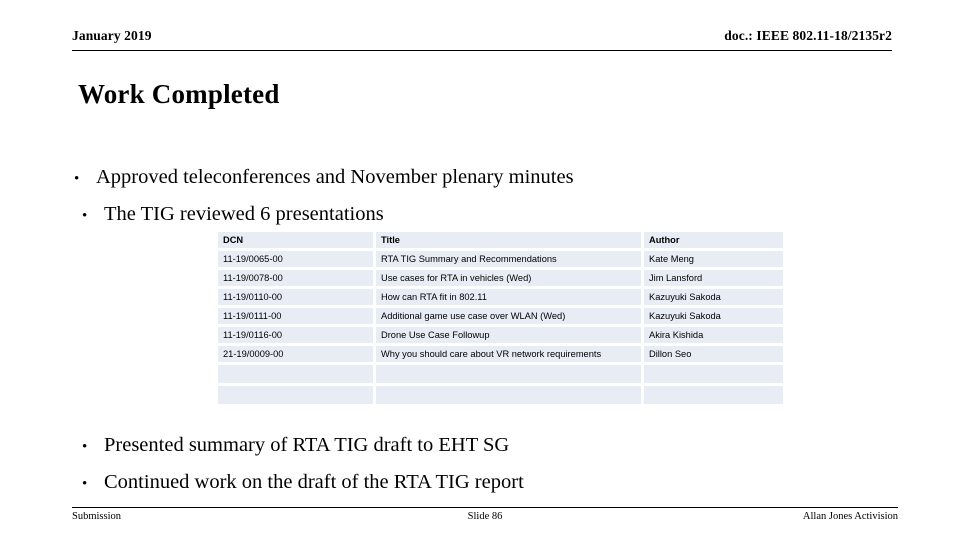 Image resolution: width=960 pixels, height=540 pixels. What do you see at coordinates (713, 278) in the screenshot?
I see `cell-author: Jim Lansford` at bounding box center [713, 278].